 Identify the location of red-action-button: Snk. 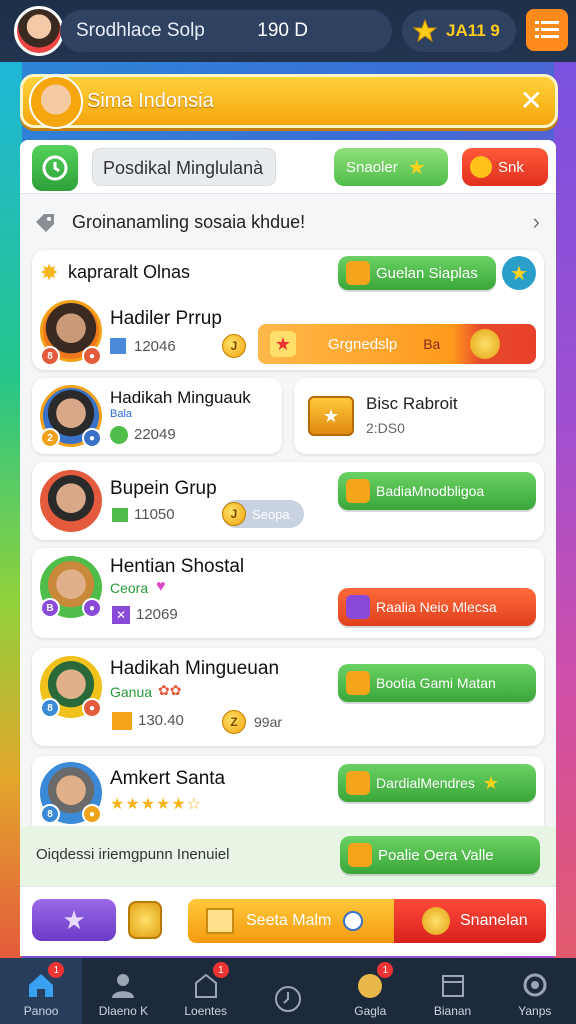
(505, 167).